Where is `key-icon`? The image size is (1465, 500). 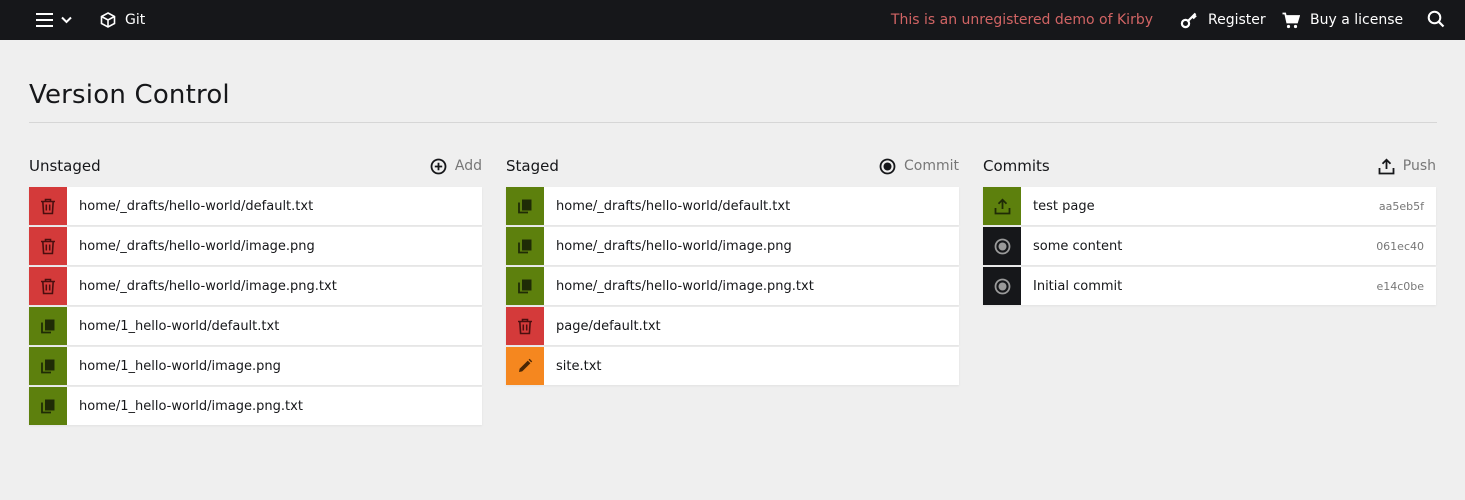
key-icon is located at coordinates (1188, 20).